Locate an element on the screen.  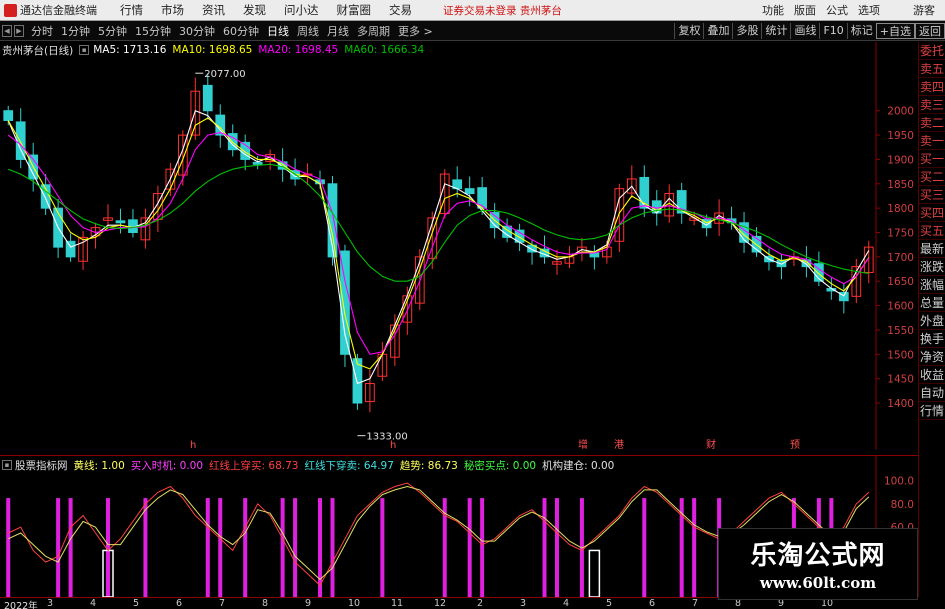
back-button: 返回 is located at coordinates (930, 30).